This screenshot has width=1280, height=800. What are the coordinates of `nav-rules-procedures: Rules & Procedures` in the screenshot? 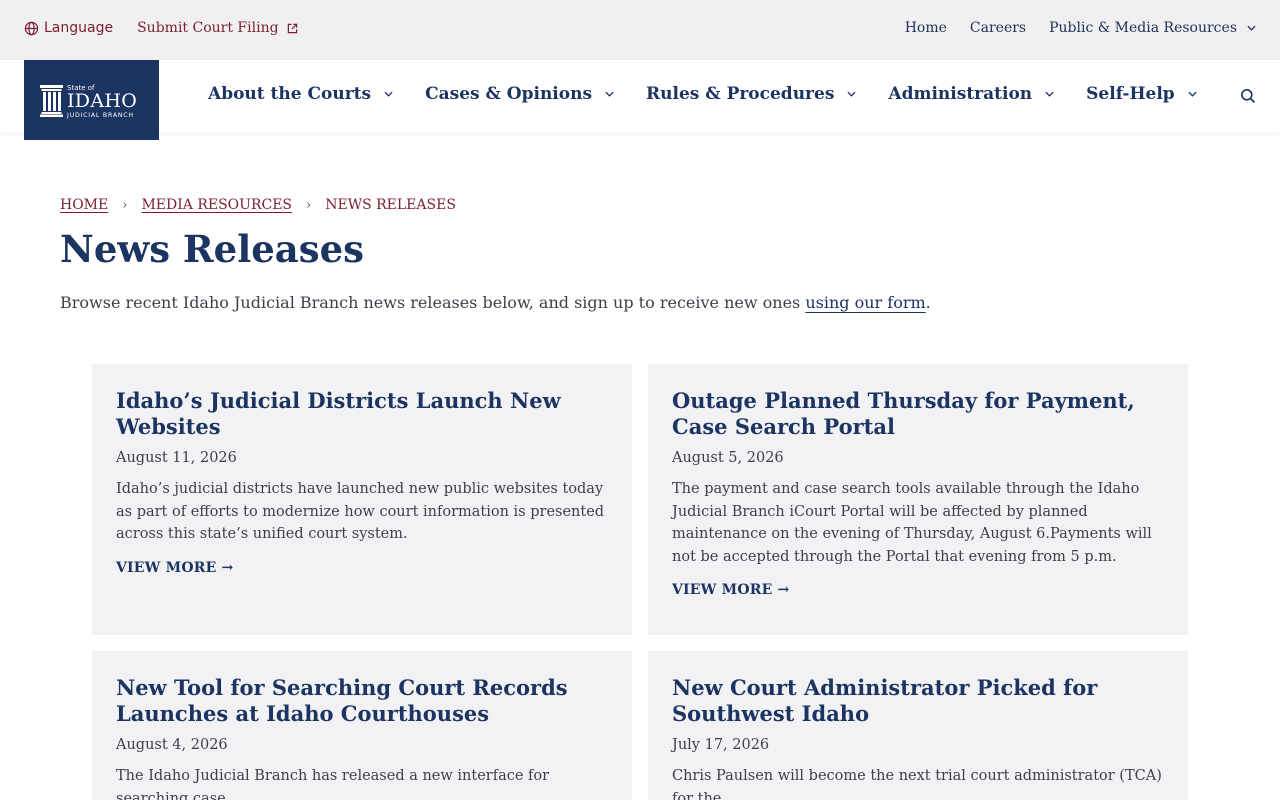 It's located at (751, 94).